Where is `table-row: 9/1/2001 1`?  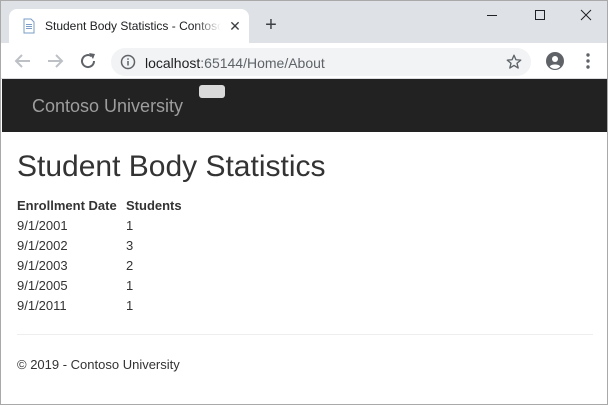 table-row: 9/1/2001 1 is located at coordinates (99, 225).